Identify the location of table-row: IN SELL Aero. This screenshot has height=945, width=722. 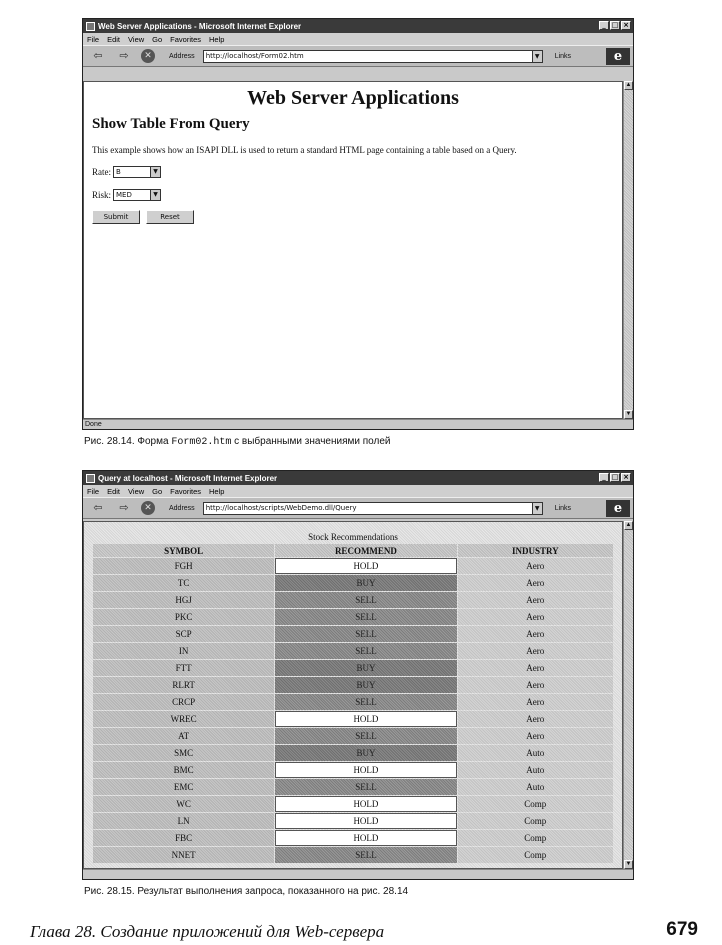
(353, 651).